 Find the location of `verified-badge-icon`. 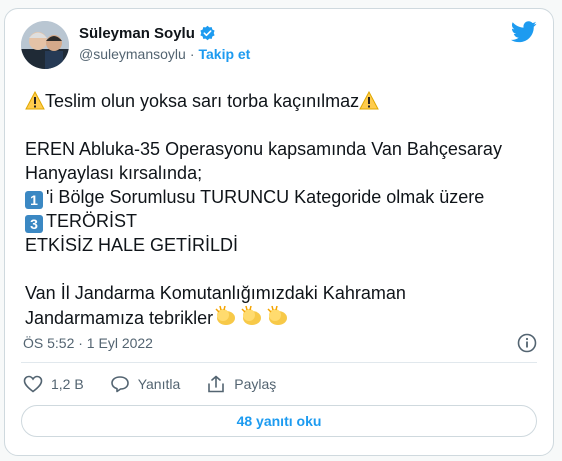

verified-badge-icon is located at coordinates (207, 33).